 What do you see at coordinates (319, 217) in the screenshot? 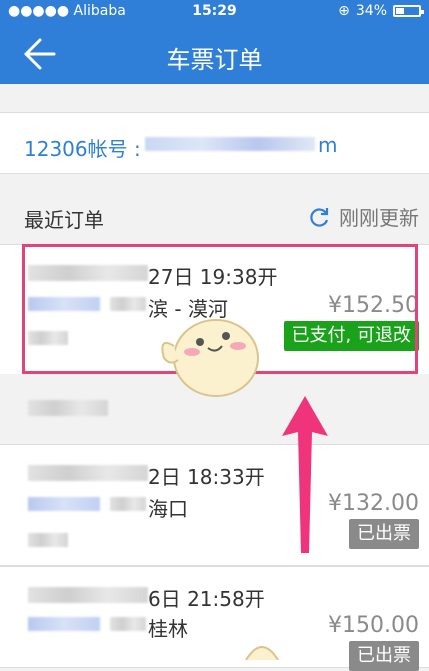
I see `refresh-icon` at bounding box center [319, 217].